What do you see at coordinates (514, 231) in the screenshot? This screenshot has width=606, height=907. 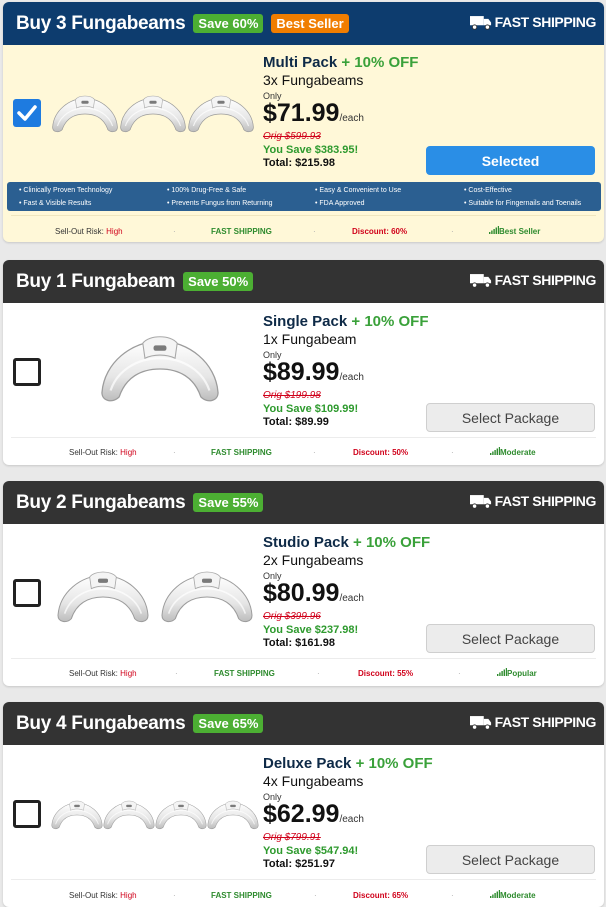 I see `footer-popularity: Best Seller` at bounding box center [514, 231].